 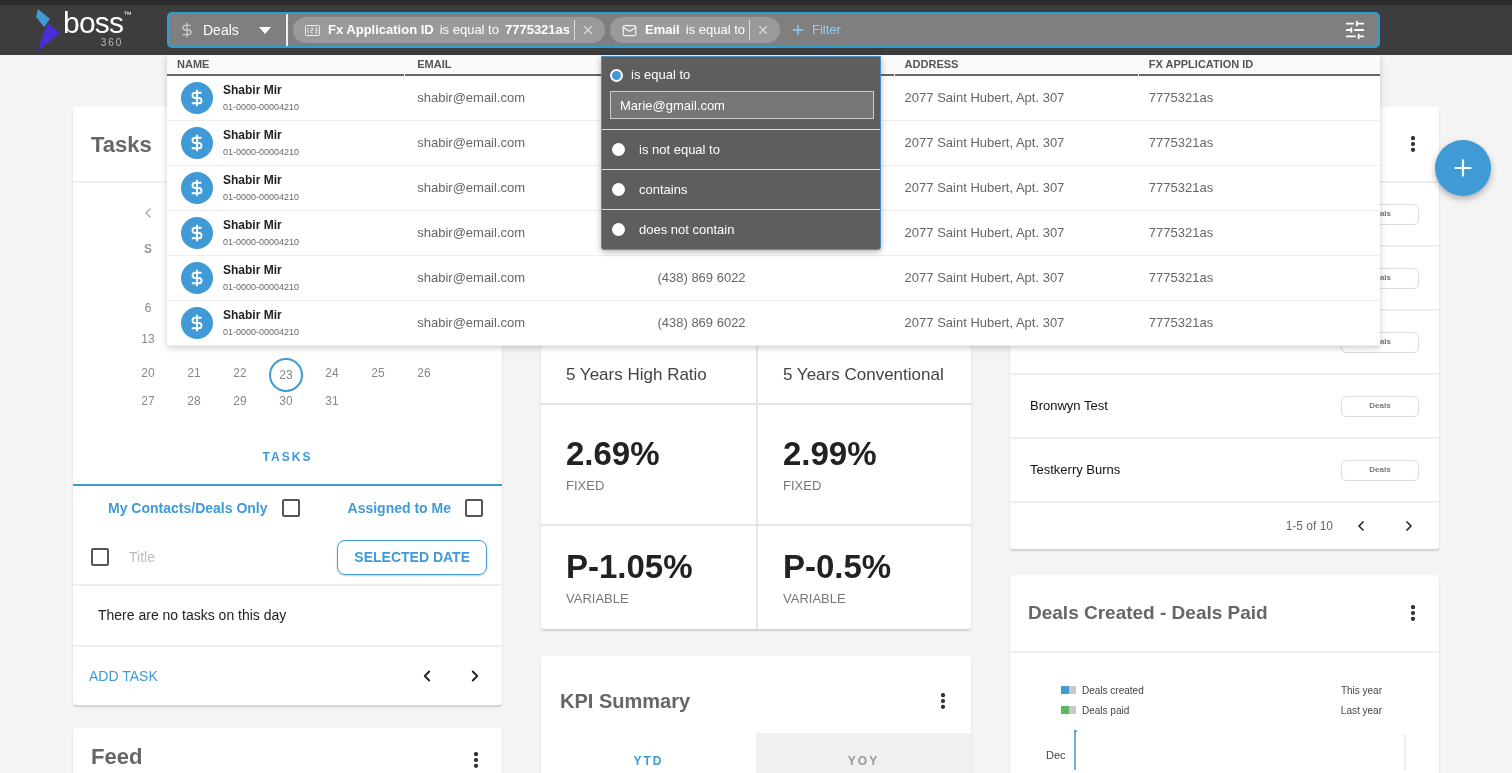 I want to click on legend-period: This year, so click(x=1361, y=690).